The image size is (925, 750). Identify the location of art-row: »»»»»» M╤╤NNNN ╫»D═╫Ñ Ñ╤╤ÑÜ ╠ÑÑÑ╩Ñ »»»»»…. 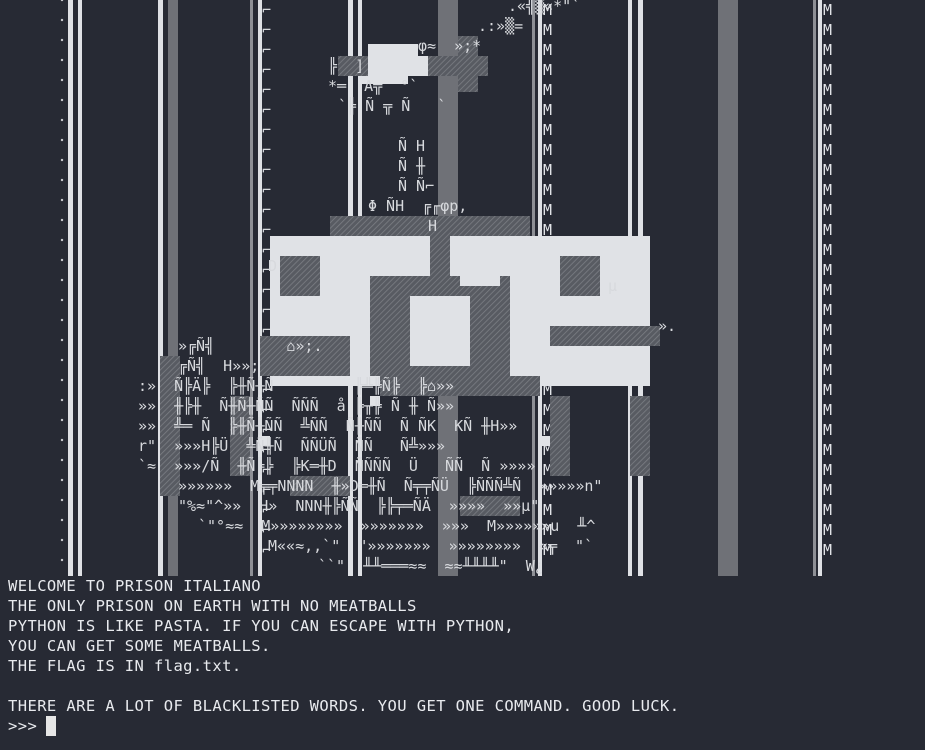
(390, 486).